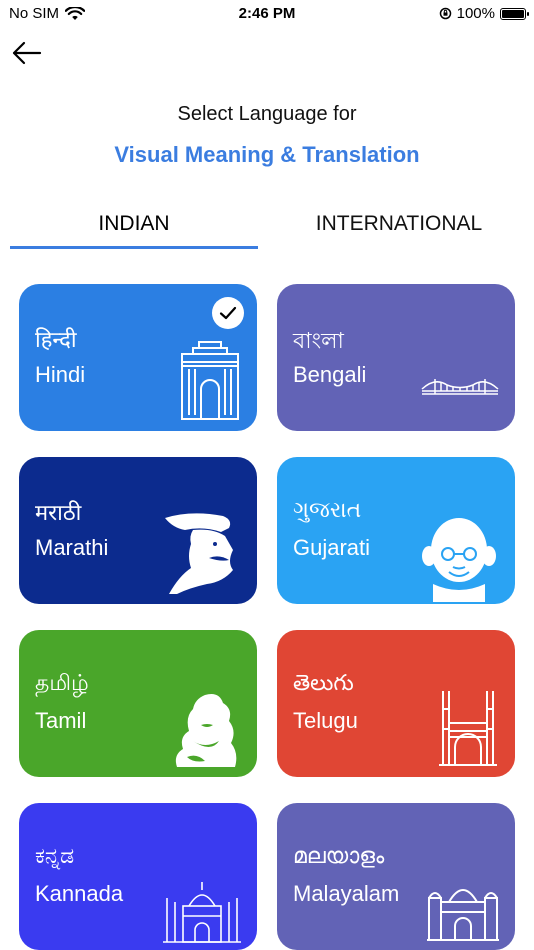  I want to click on language-native-name: বাংলা, so click(318, 340).